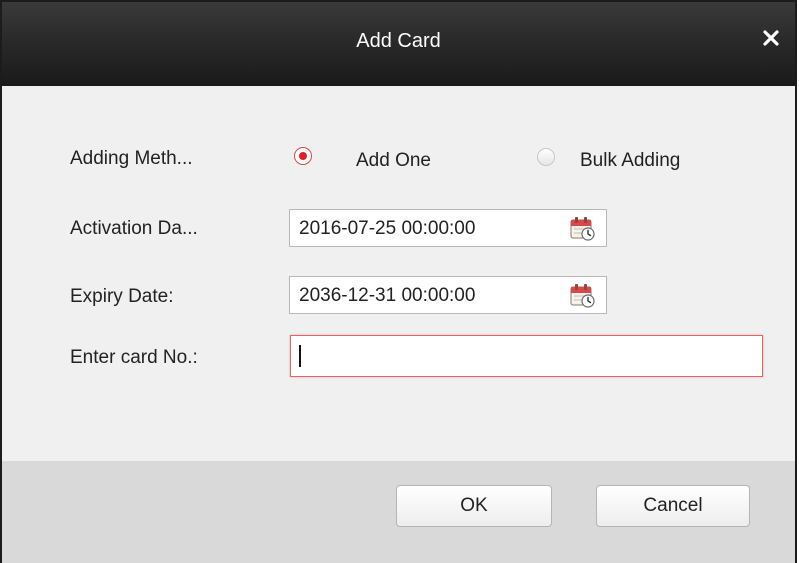 Image resolution: width=799 pixels, height=563 pixels. I want to click on expiry-date-value: 2036-12-31 00:00:00, so click(387, 295).